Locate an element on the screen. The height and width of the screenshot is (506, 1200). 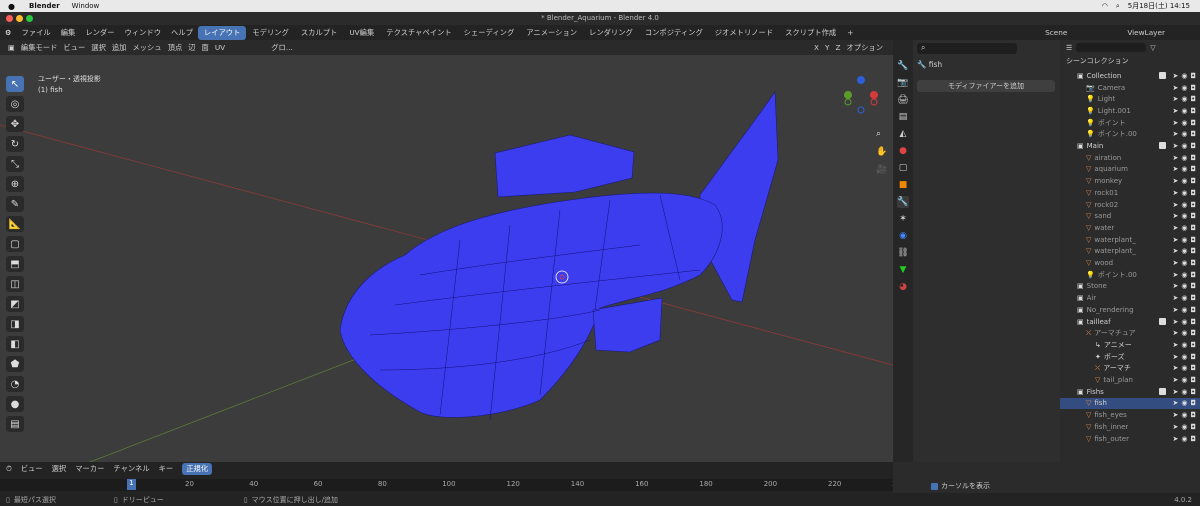
menu-select: 選択 is located at coordinates (98, 48).